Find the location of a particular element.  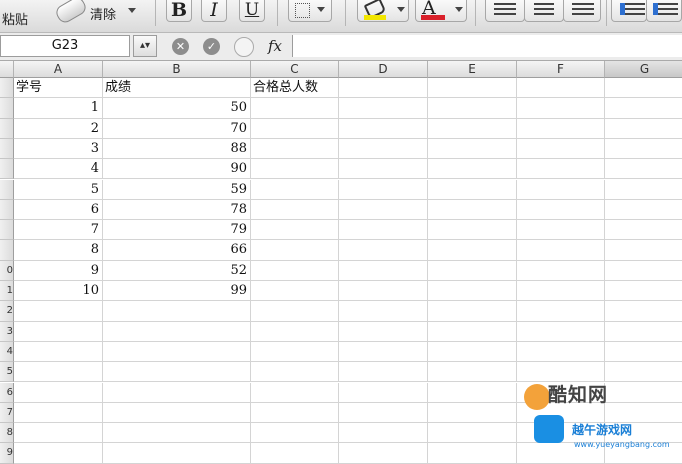

cell-b15 is located at coordinates (177, 372).